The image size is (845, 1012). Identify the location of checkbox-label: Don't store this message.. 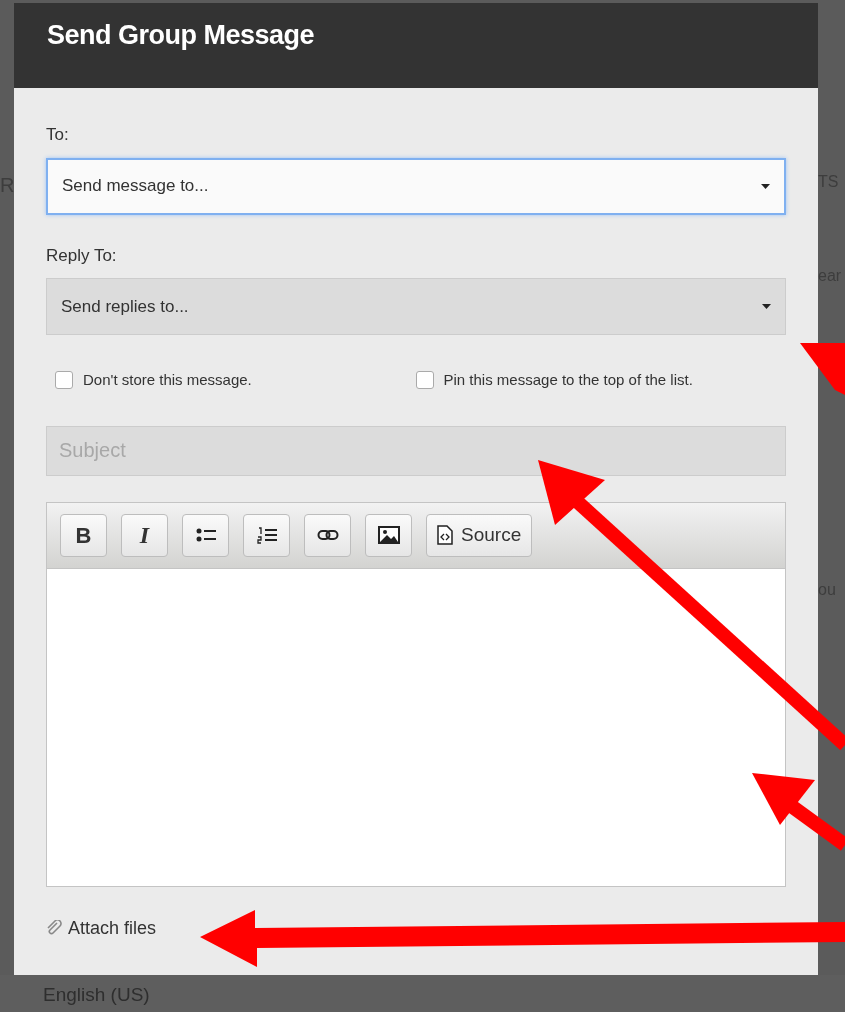
(167, 380).